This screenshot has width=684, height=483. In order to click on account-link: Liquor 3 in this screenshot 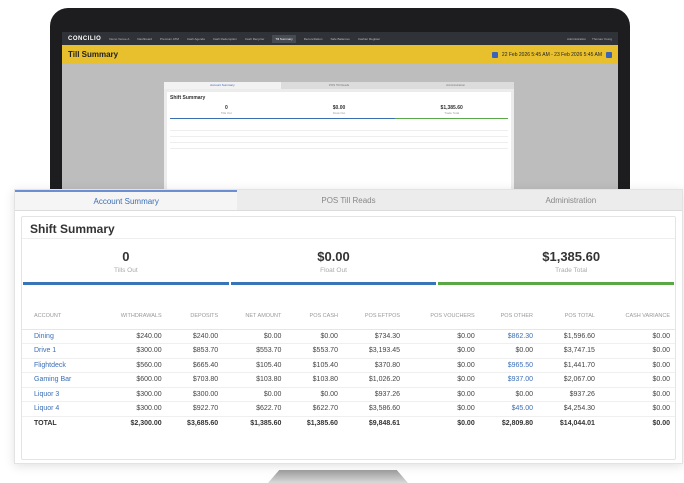, I will do `click(59, 394)`.